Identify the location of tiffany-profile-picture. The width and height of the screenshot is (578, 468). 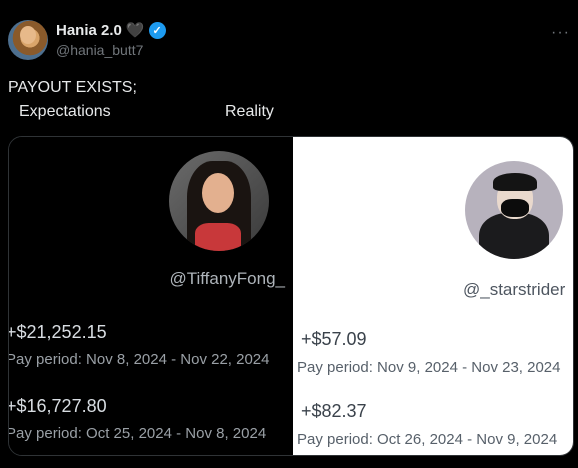
(219, 201).